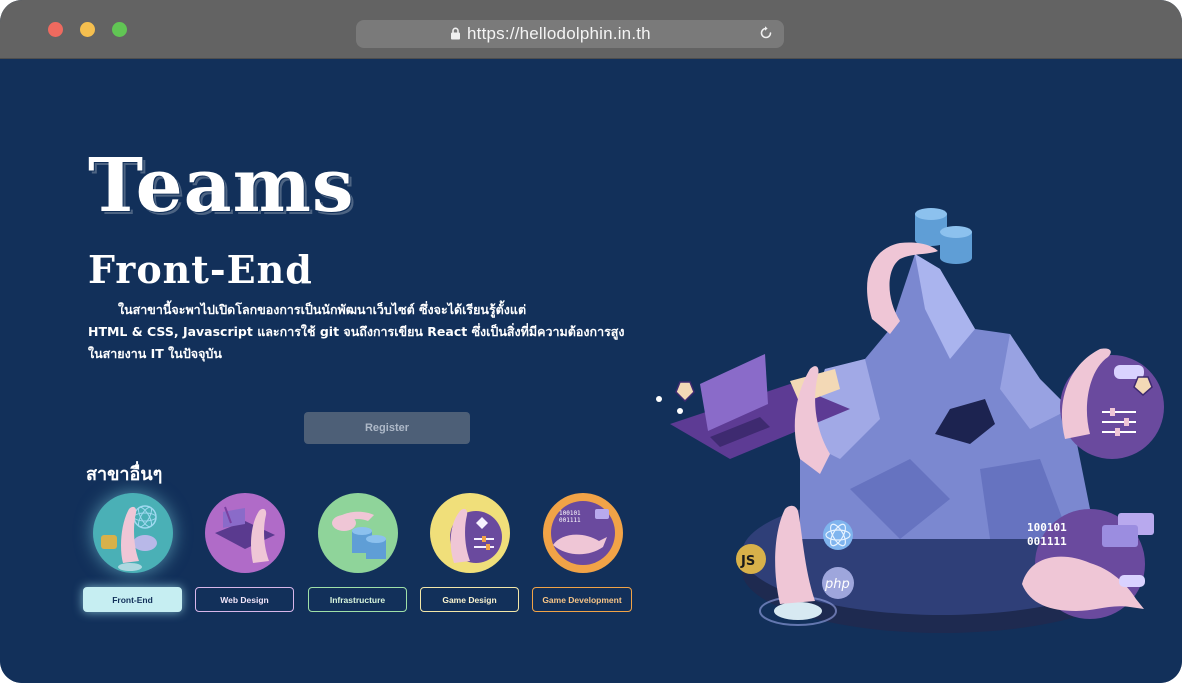  I want to click on binary-line: 001111, so click(1047, 541).